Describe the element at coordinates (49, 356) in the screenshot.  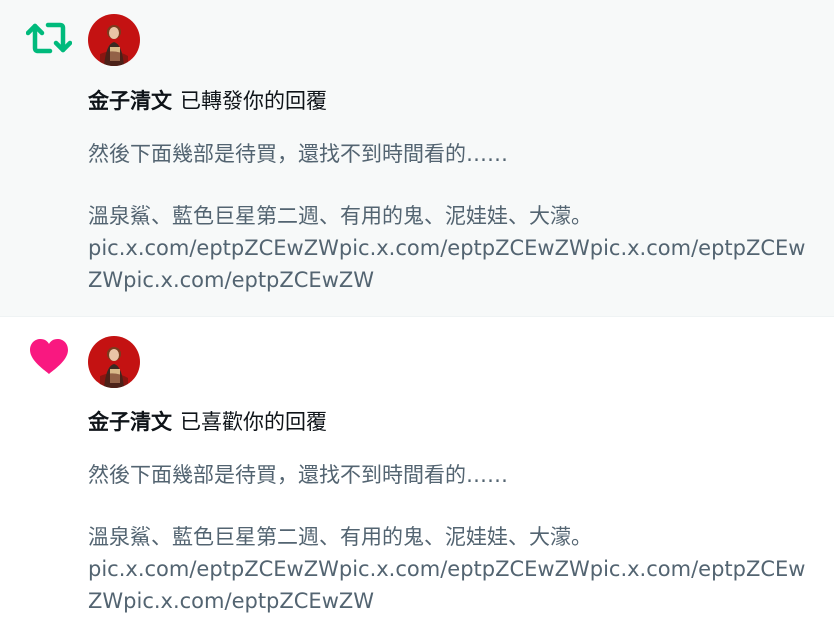
I see `heart-icon` at that location.